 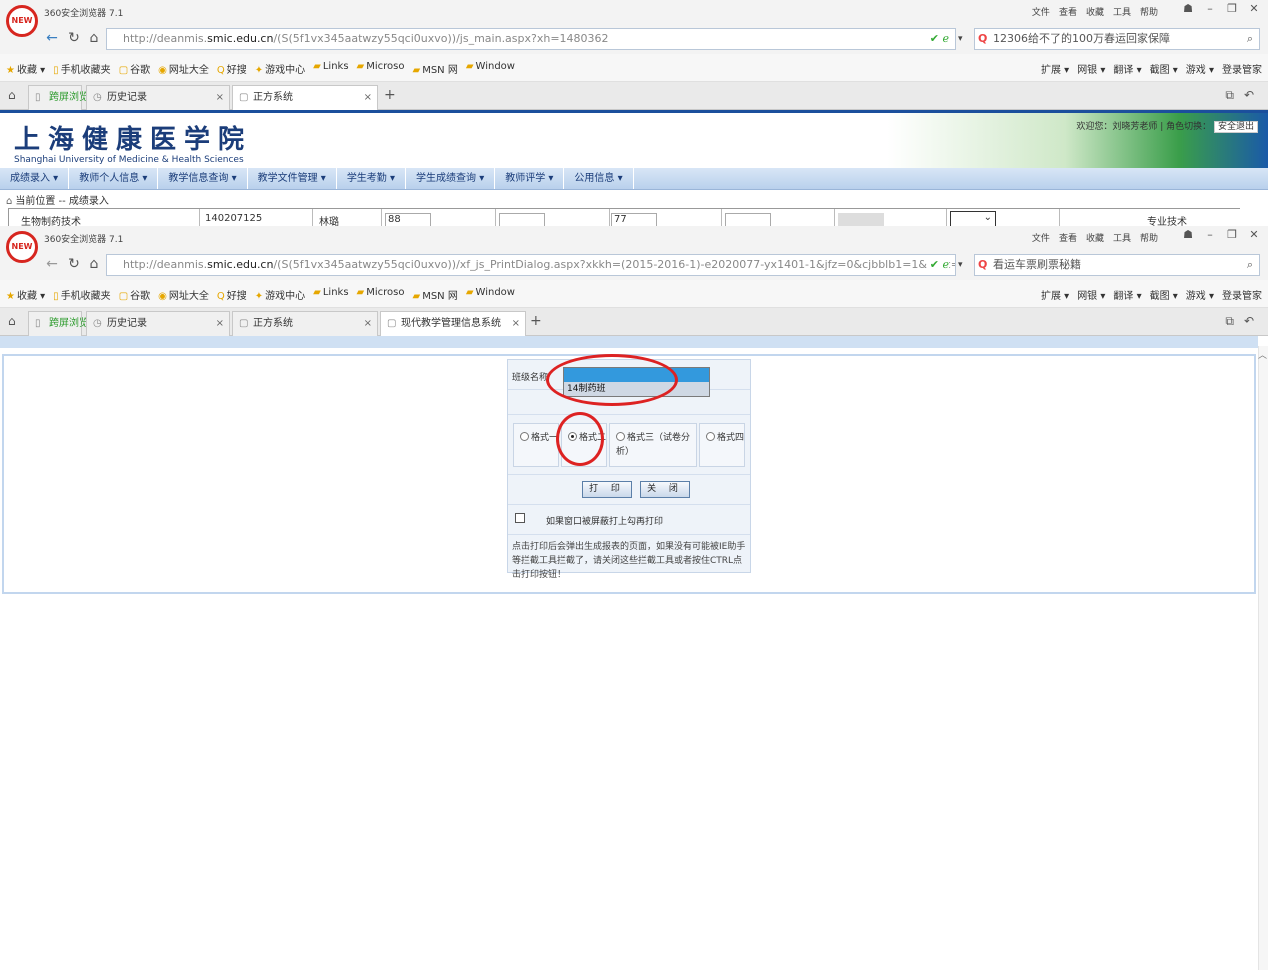 I want to click on logout-link: 安全退出, so click(x=1235, y=127).